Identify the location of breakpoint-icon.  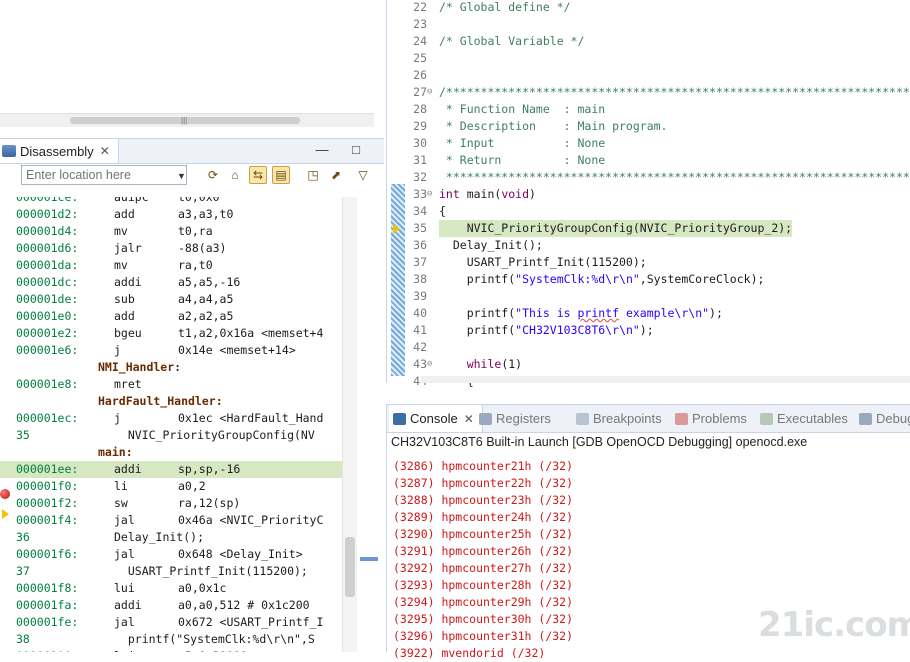
(5, 494).